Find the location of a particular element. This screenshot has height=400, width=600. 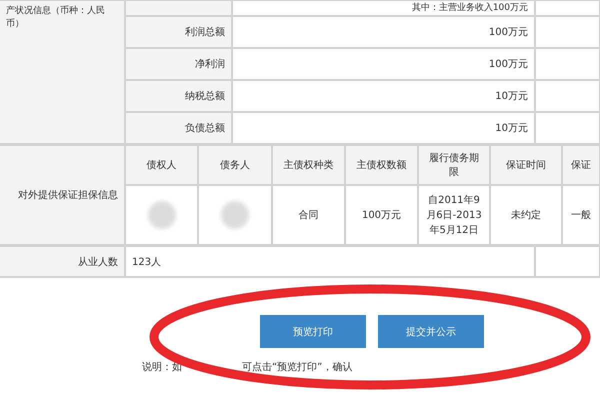

column-header: 主债权种类 is located at coordinates (308, 165).